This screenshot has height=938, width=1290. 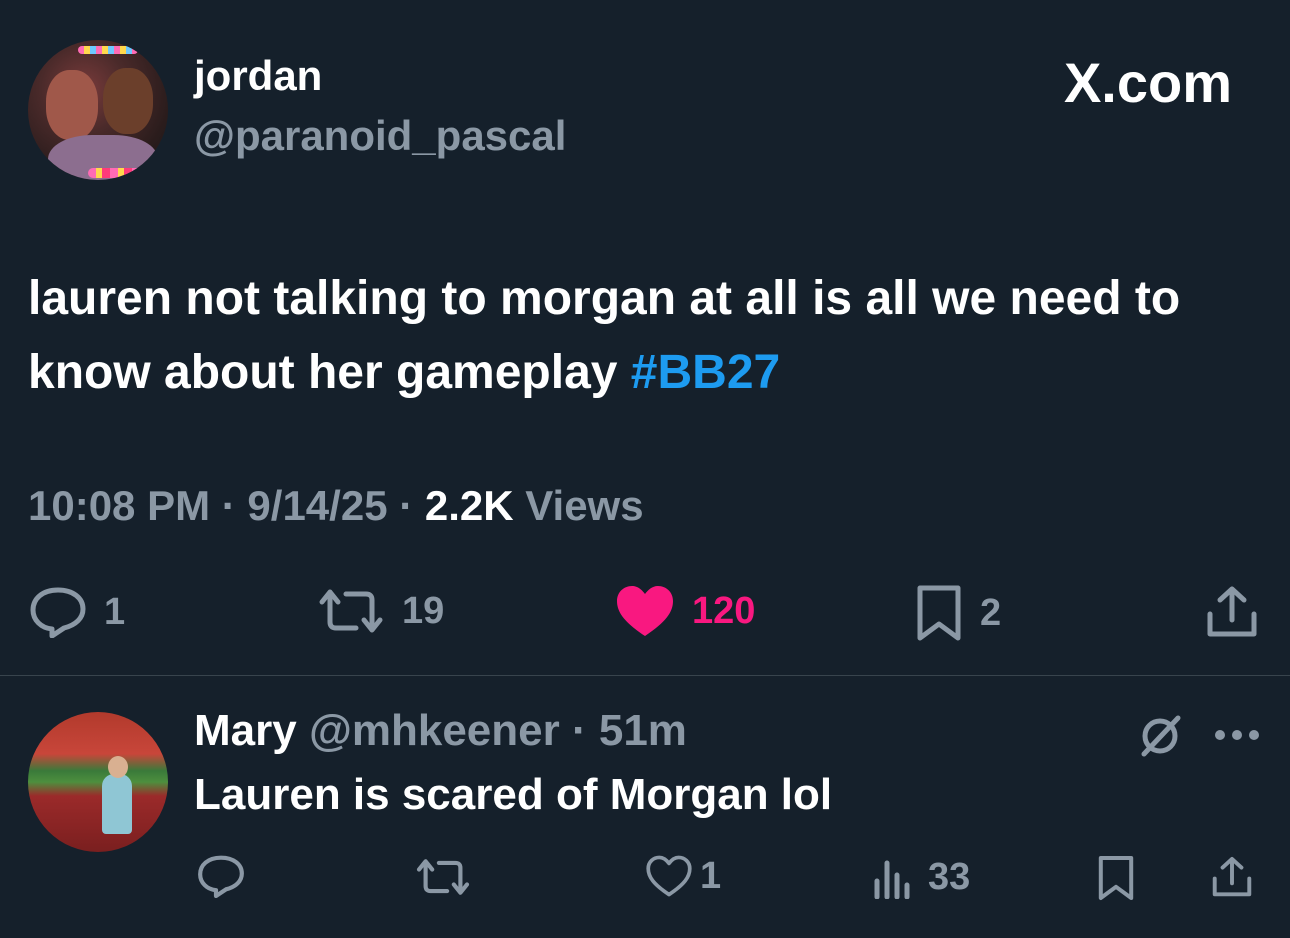 I want to click on author-name: jordan, so click(x=258, y=76).